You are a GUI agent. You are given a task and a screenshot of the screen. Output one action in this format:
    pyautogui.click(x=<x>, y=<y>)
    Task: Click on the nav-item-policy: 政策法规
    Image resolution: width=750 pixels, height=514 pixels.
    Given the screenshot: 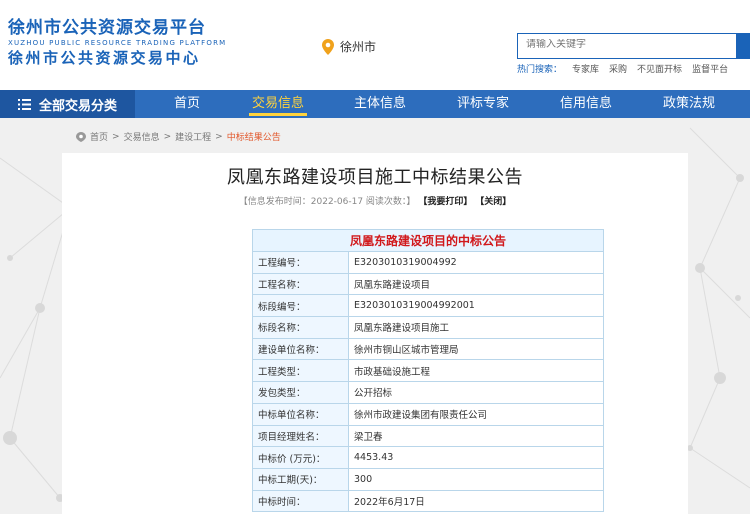 What is the action you would take?
    pyautogui.click(x=689, y=104)
    